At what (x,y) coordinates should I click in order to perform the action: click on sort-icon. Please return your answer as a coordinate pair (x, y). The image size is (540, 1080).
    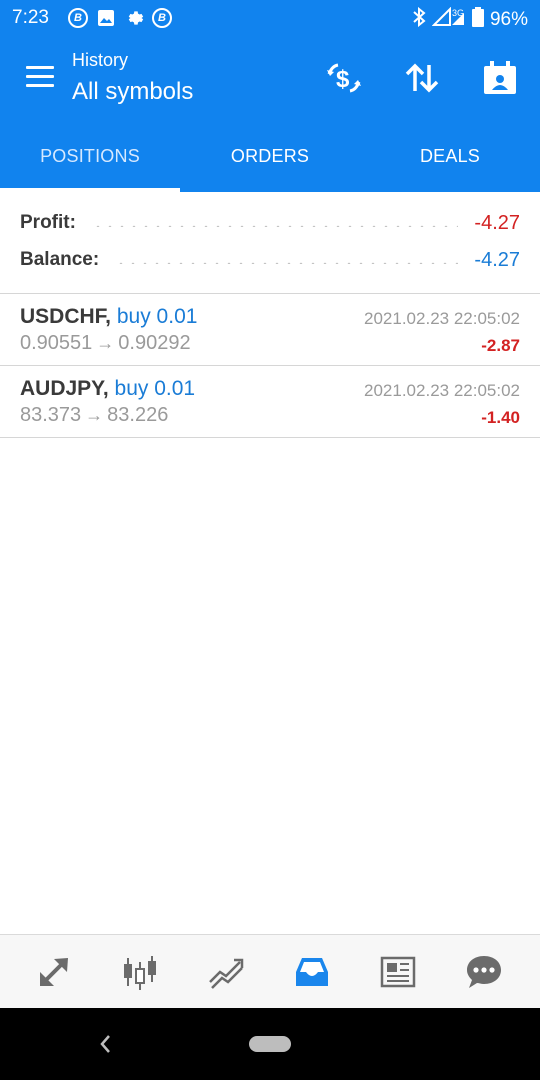
    Looking at the image, I should click on (422, 78).